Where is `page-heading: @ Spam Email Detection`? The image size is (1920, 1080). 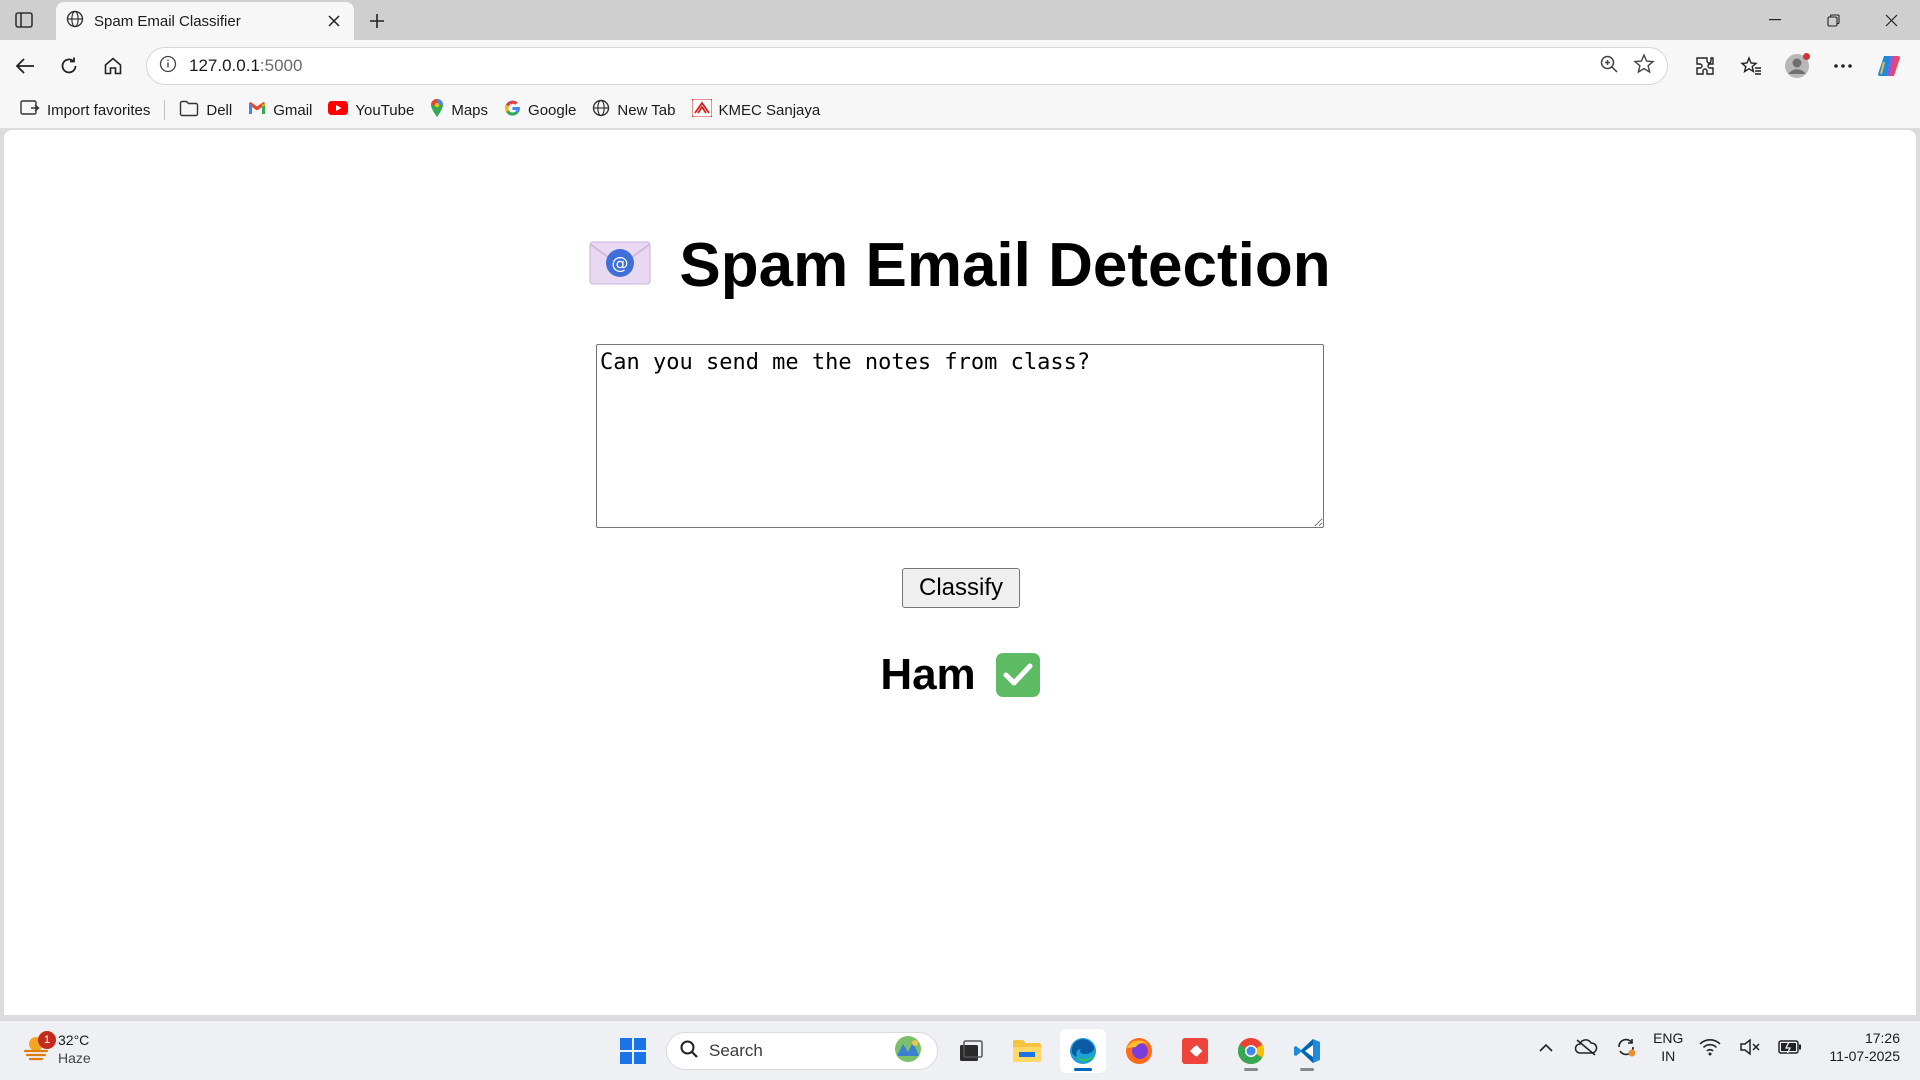
page-heading: @ Spam Email Detection is located at coordinates (960, 265).